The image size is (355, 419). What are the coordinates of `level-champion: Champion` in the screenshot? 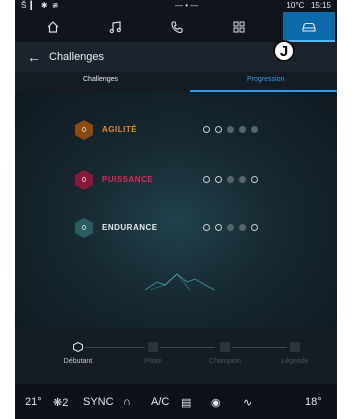 It's located at (225, 361).